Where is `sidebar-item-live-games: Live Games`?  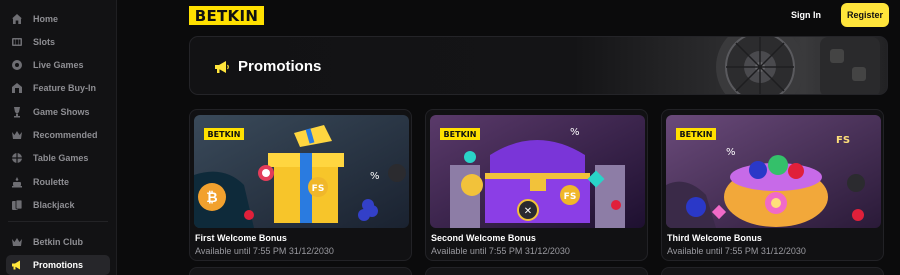
sidebar-item-live-games: Live Games is located at coordinates (58, 65).